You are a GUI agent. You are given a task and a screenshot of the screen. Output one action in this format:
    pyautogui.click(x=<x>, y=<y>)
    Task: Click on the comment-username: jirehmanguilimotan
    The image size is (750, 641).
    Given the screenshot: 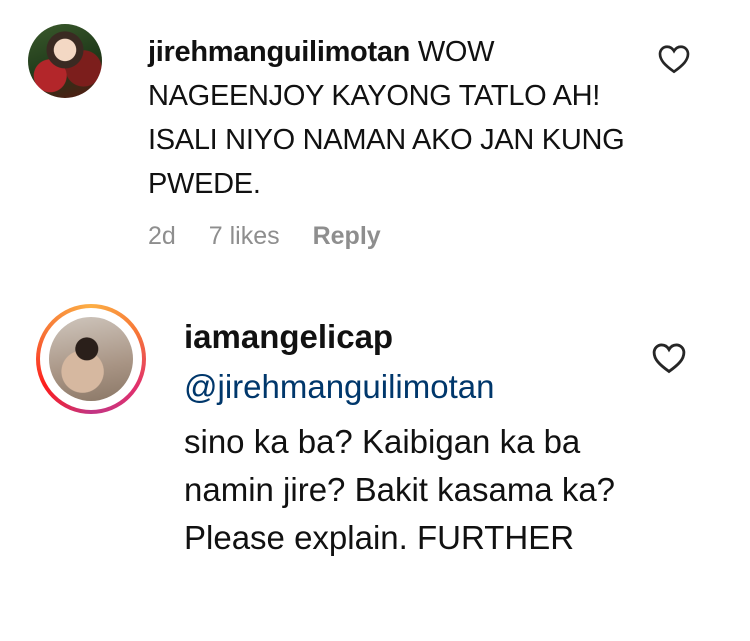 What is the action you would take?
    pyautogui.click(x=279, y=52)
    